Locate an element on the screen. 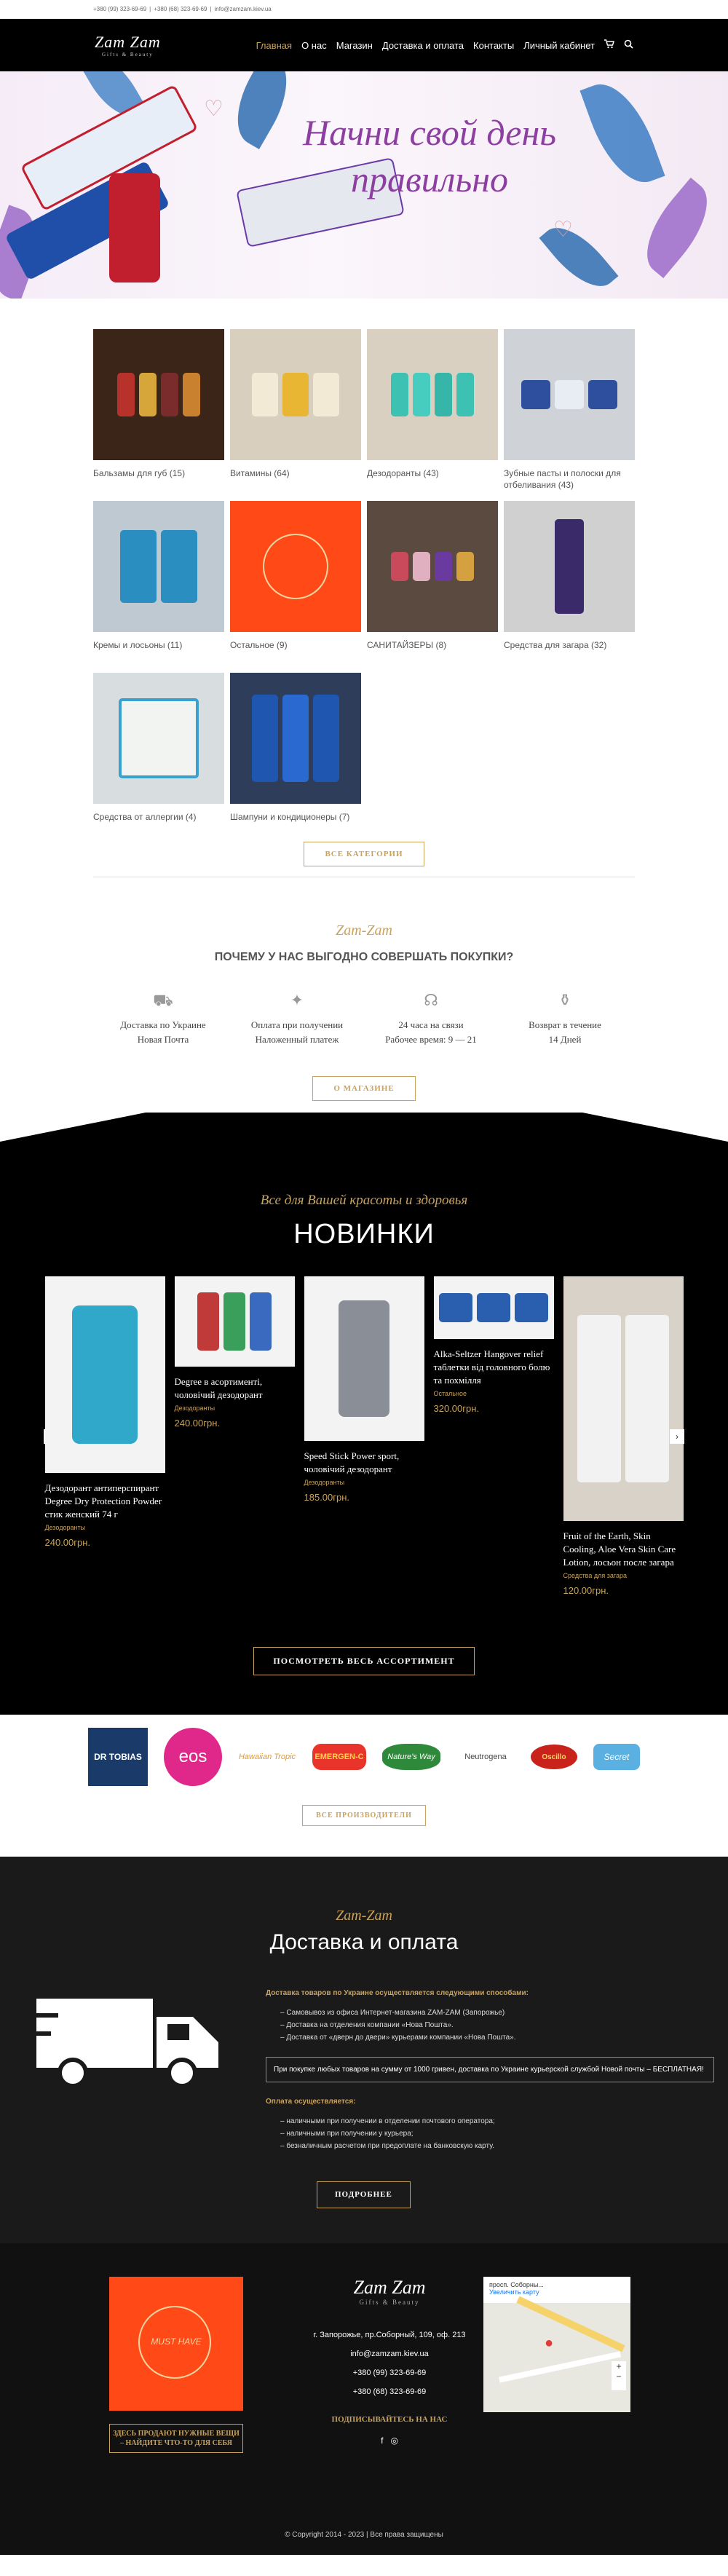 The height and width of the screenshot is (2576, 728). category-card: Бальзамы для губ (15) is located at coordinates (158, 410).